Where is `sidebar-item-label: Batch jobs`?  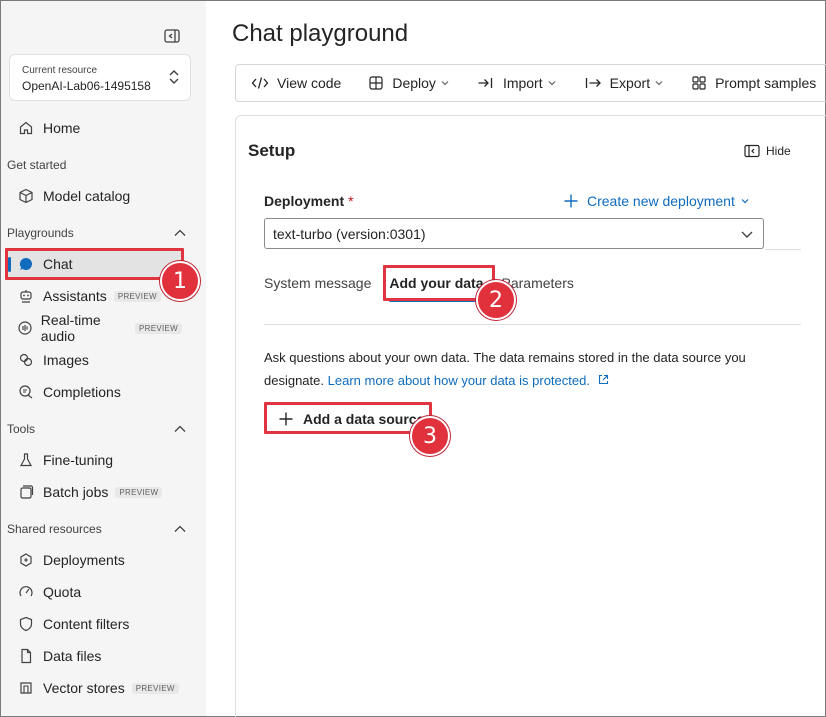 sidebar-item-label: Batch jobs is located at coordinates (76, 492).